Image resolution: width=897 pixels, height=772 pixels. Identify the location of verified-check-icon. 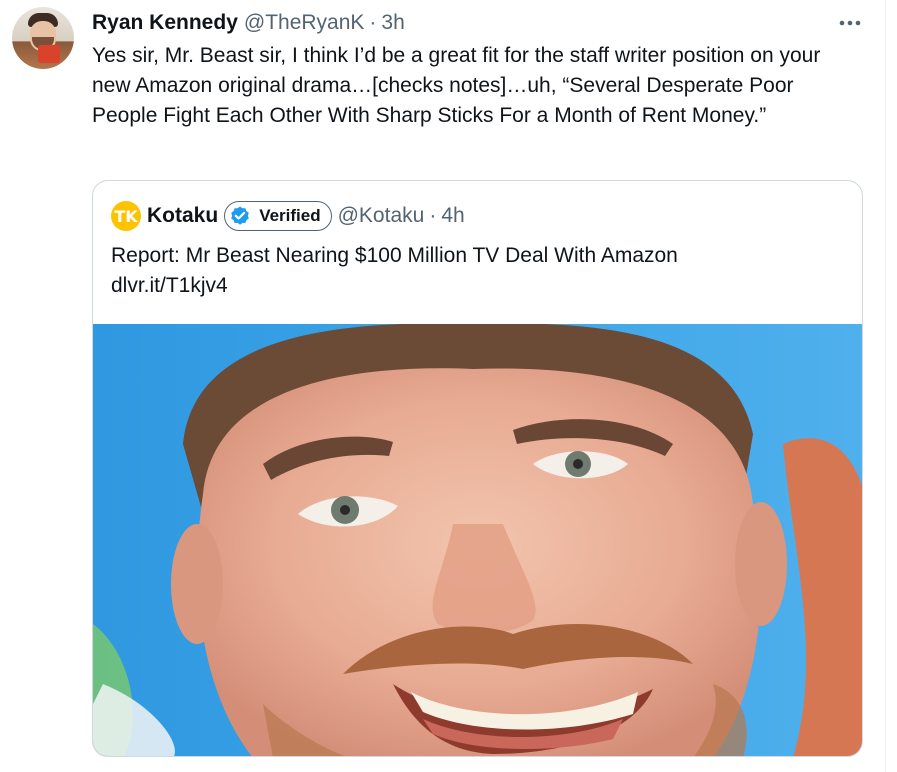
(240, 215).